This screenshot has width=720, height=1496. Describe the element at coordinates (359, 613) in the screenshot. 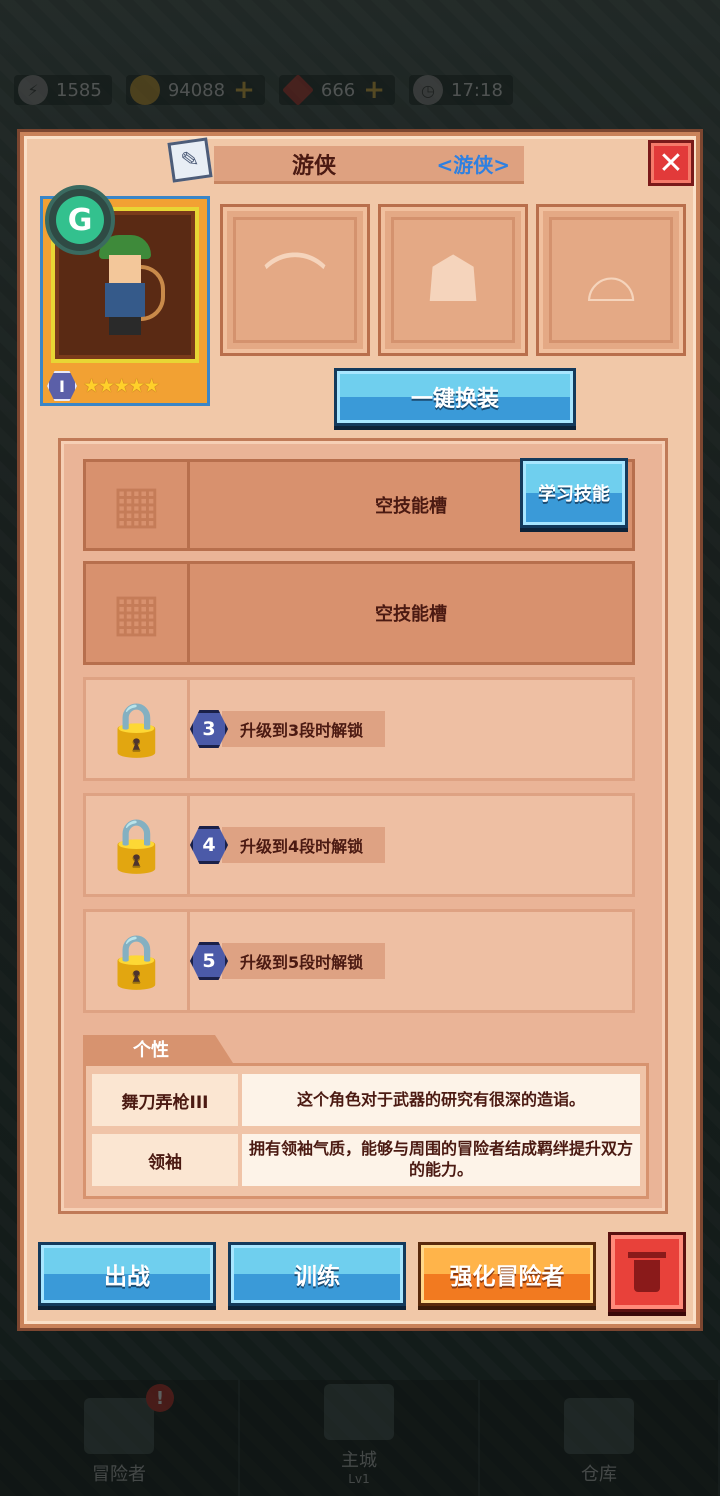

I see `skill-slot-2: ▦ 空技能槽` at that location.